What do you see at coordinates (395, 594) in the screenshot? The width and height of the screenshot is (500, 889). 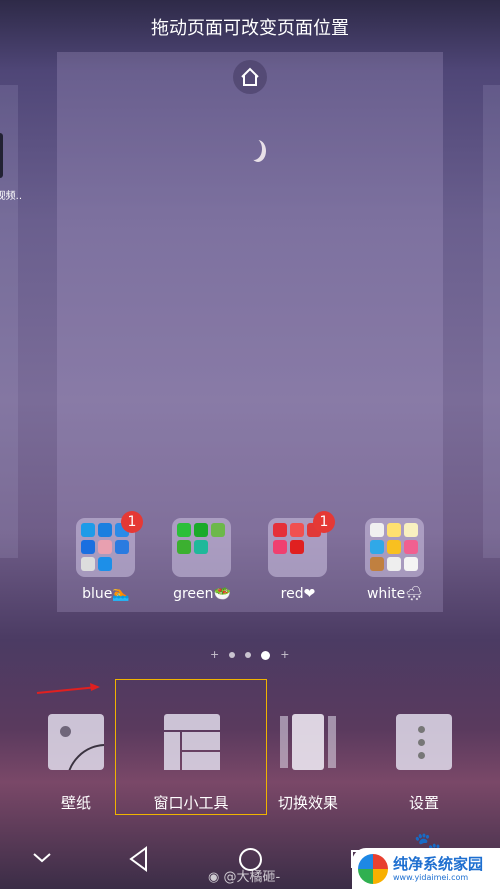 I see `folder-label: white🌨` at bounding box center [395, 594].